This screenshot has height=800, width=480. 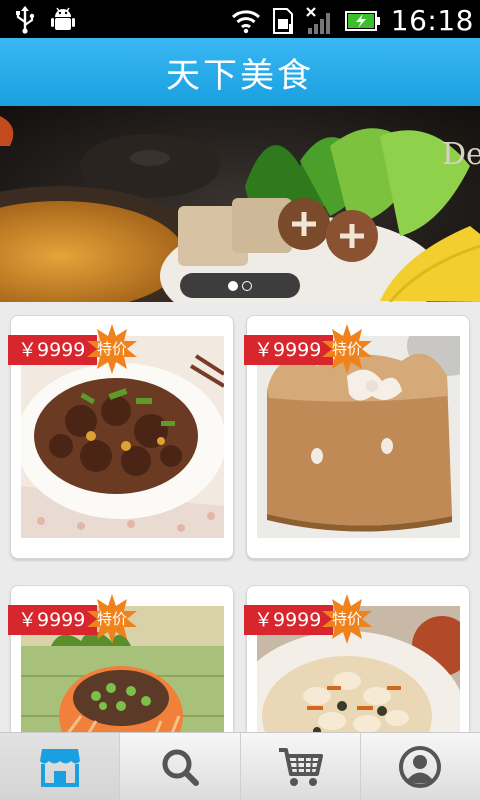 I want to click on cart-icon, so click(x=301, y=766).